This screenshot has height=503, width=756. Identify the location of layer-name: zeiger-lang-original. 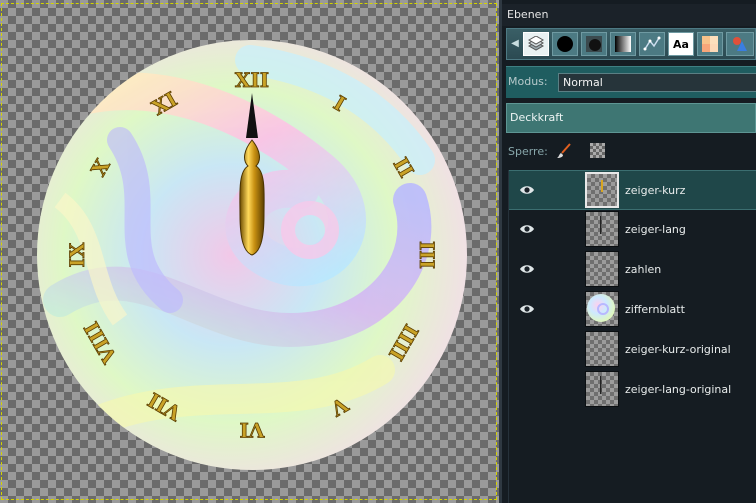
(678, 389).